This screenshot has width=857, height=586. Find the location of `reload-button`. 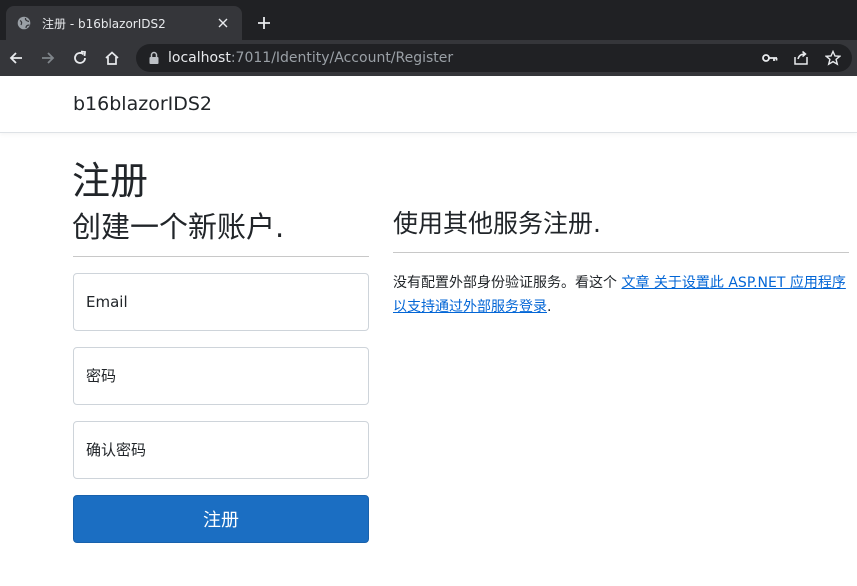

reload-button is located at coordinates (80, 58).